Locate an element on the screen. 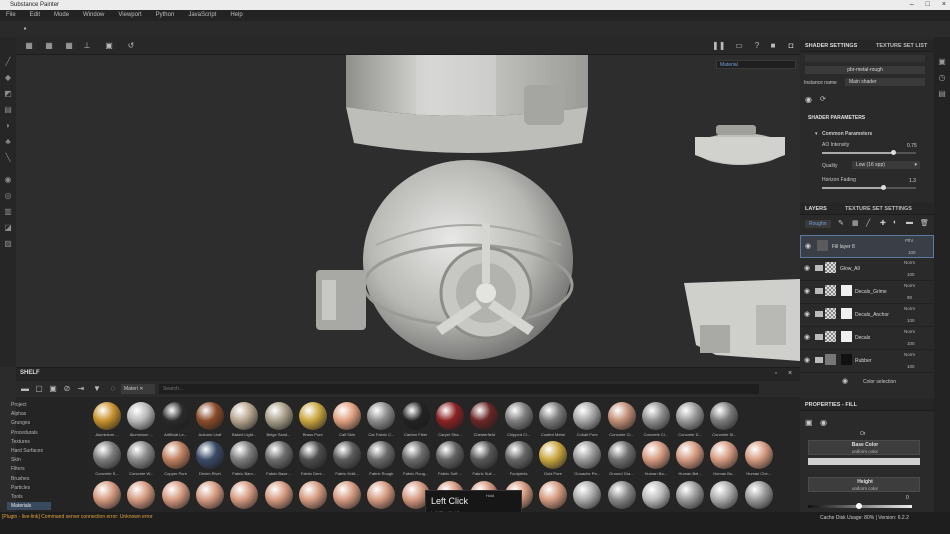  height-slider-knob is located at coordinates (859, 506).